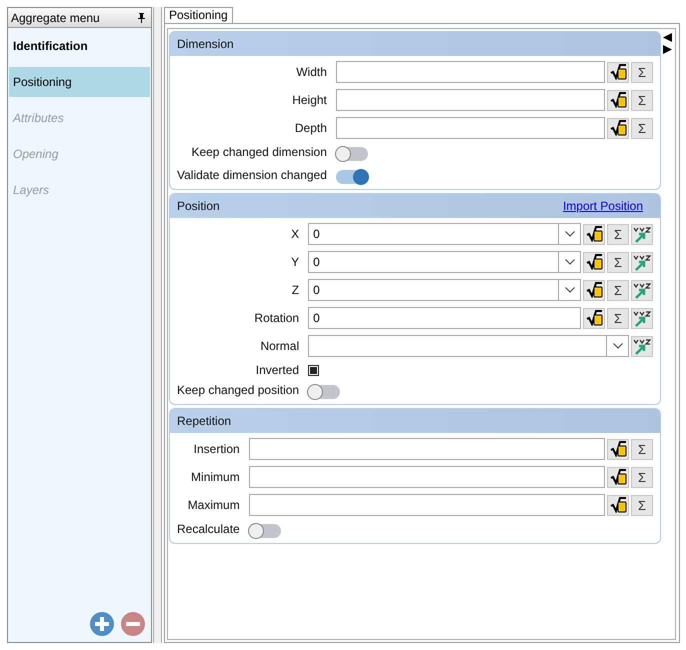 The image size is (686, 650). Describe the element at coordinates (252, 176) in the screenshot. I see `field-label: Validate dimension changed` at that location.